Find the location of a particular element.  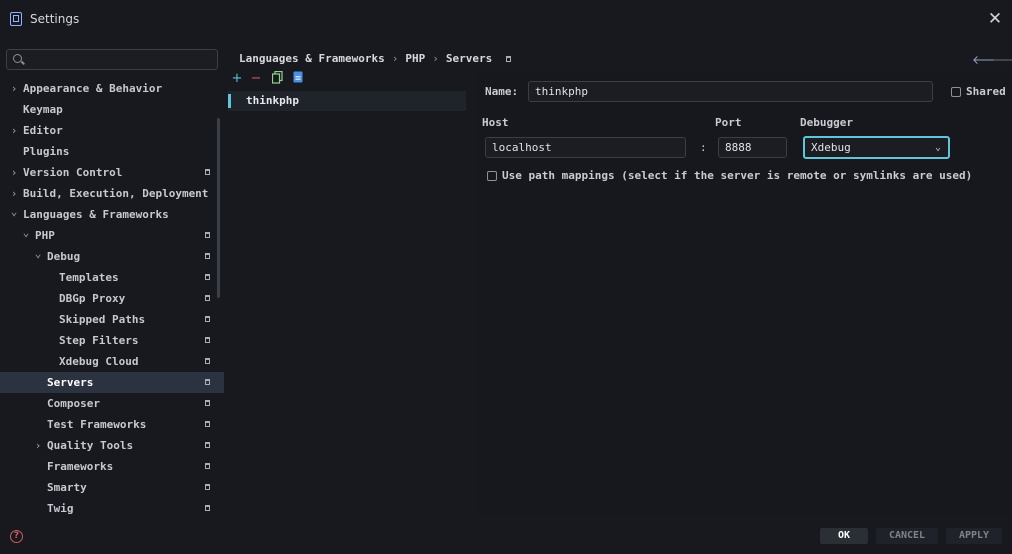

sidebar-item-label: Skipped Paths is located at coordinates (102, 319).